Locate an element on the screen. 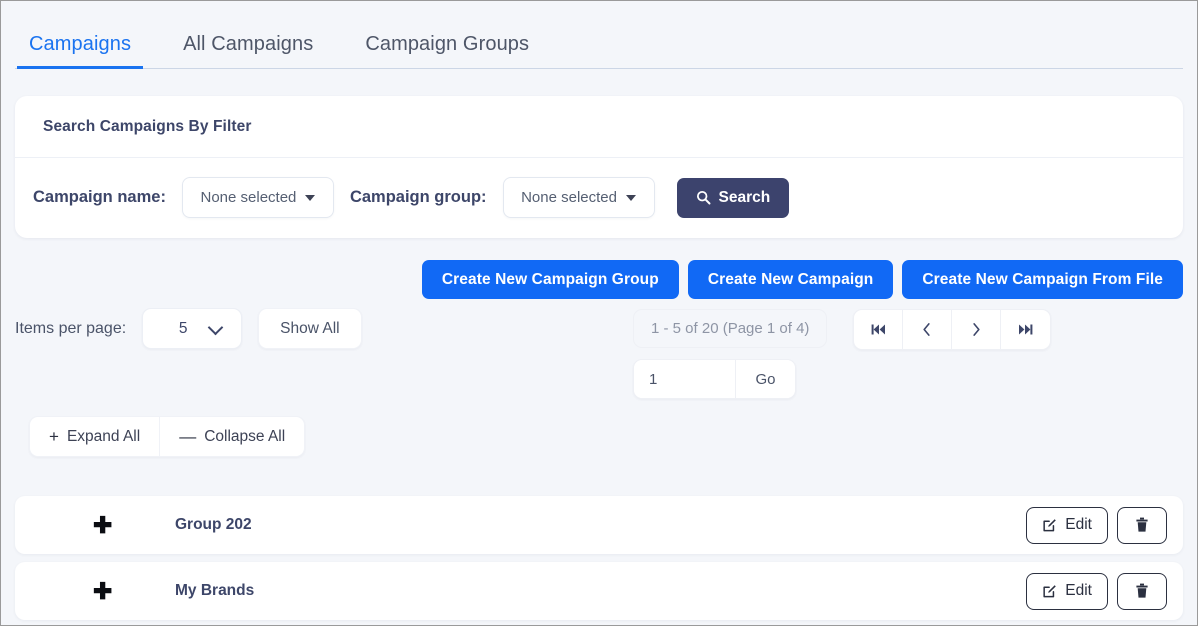 This screenshot has height=626, width=1198. first-page-icon is located at coordinates (878, 329).